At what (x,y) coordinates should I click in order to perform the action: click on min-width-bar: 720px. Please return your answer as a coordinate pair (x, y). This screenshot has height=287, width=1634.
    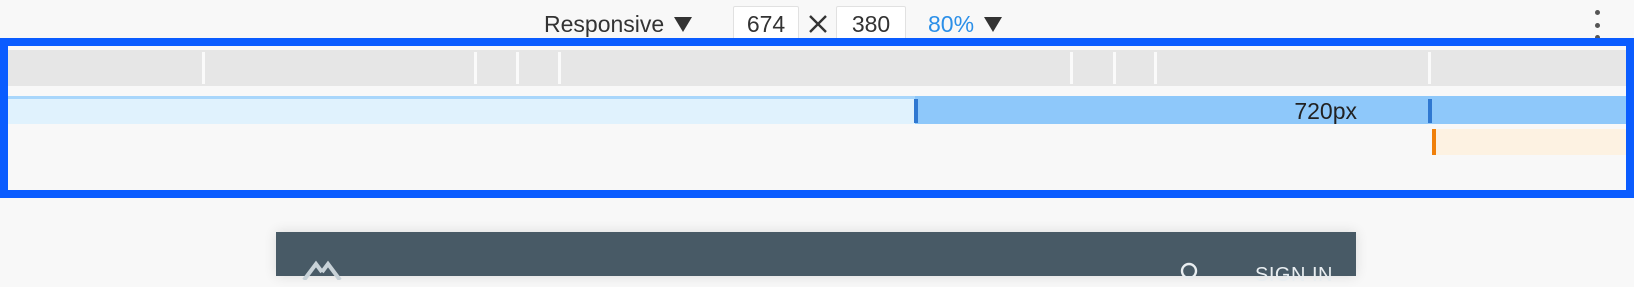
    Looking at the image, I should click on (817, 110).